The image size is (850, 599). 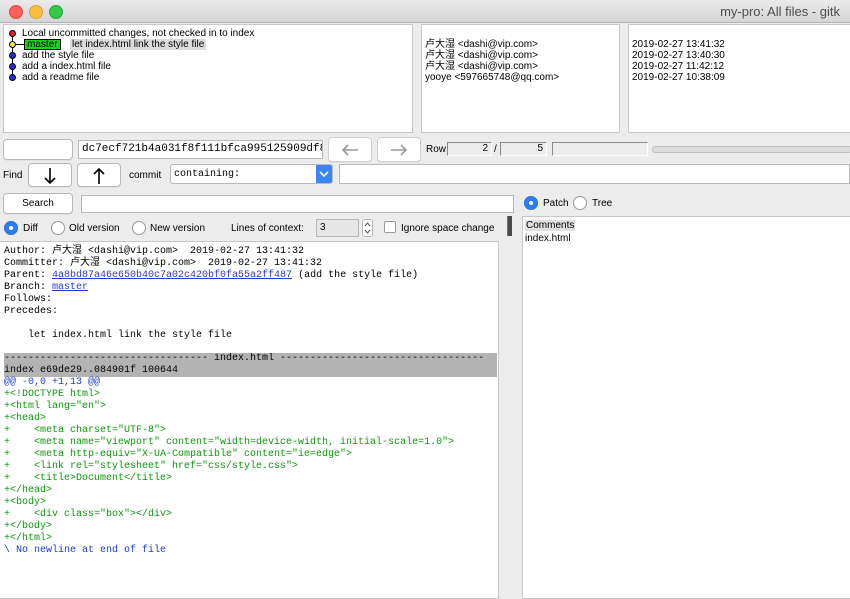 I want to click on arrow-up-icon, so click(x=99, y=175).